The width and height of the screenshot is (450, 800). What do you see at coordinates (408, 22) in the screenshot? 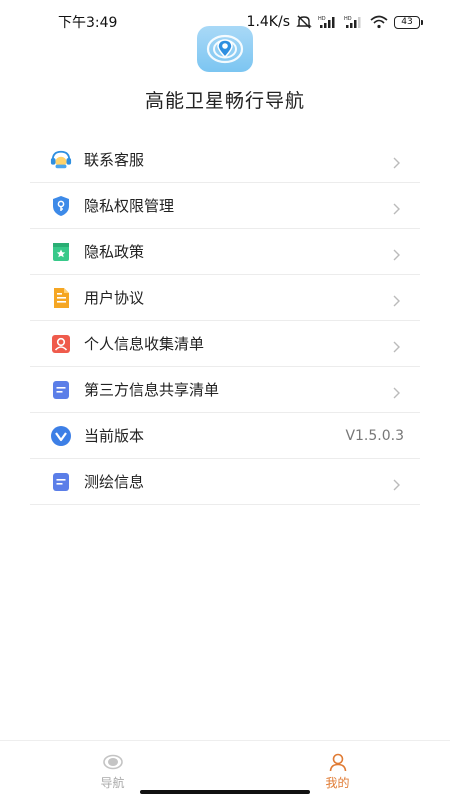
I see `battery-icon: 43` at bounding box center [408, 22].